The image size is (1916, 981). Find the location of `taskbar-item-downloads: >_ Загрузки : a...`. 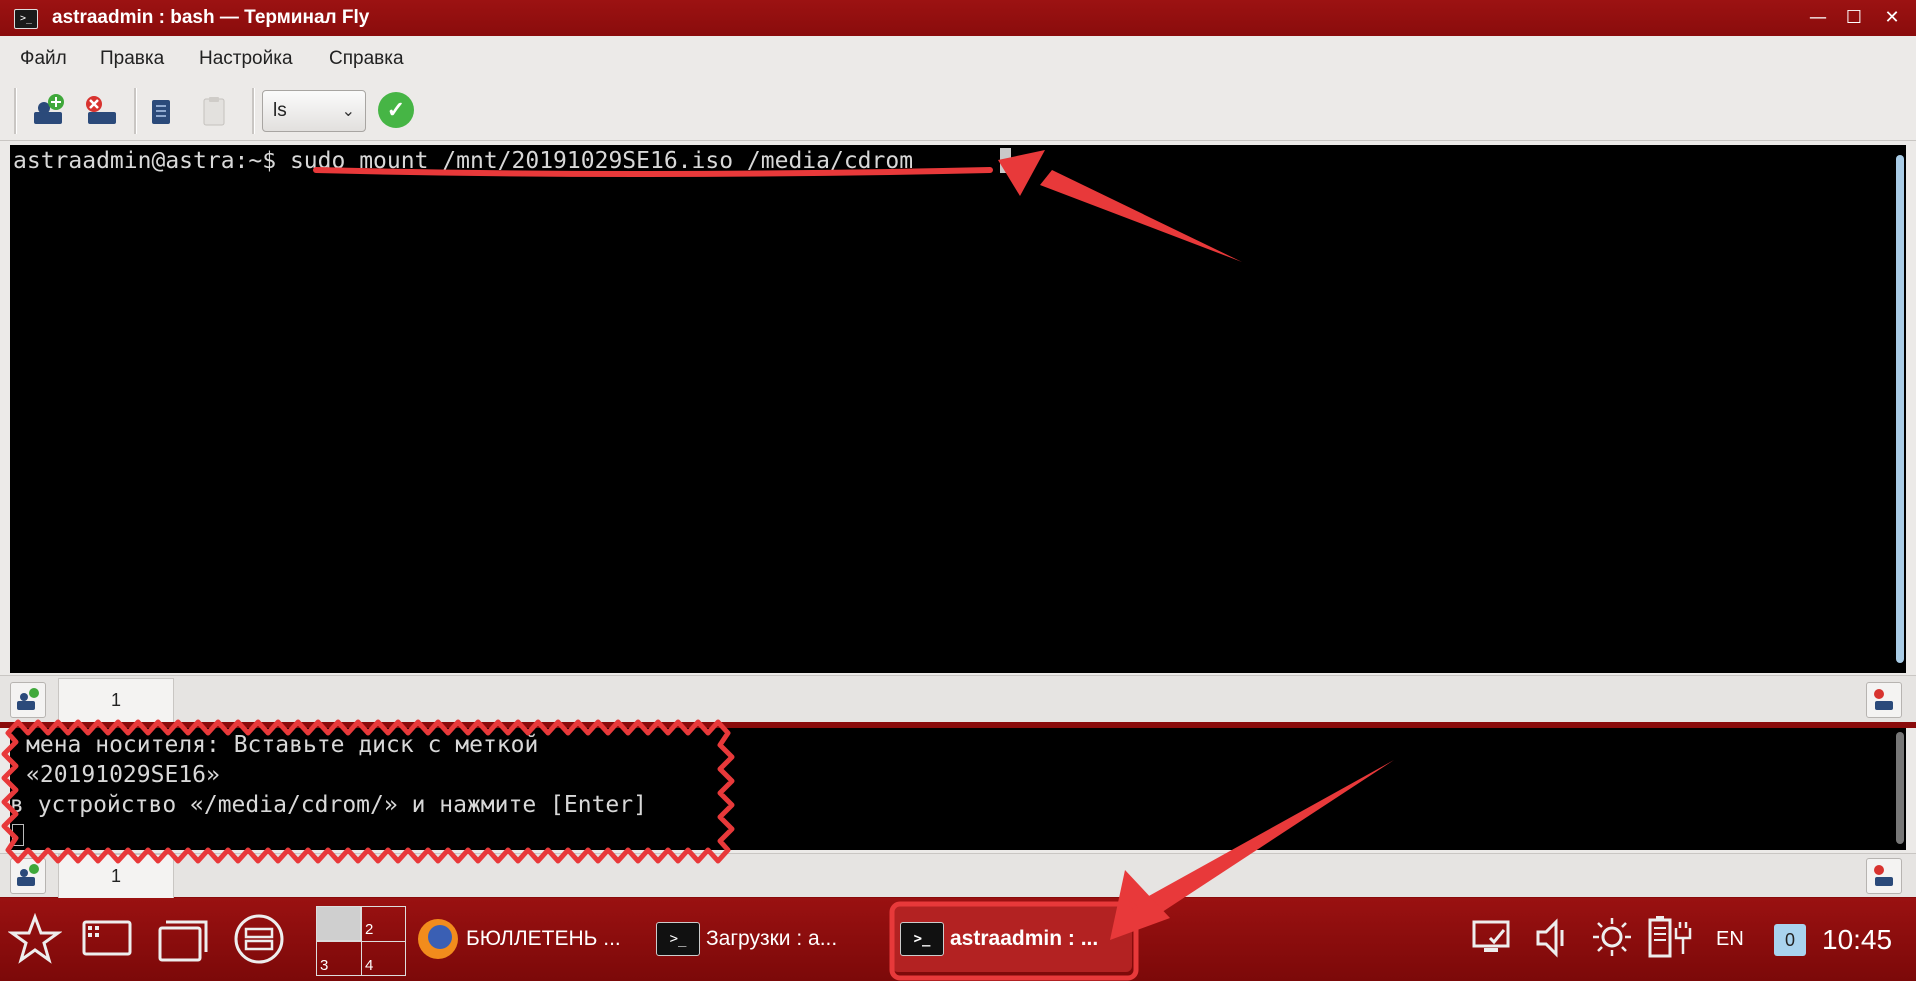

taskbar-item-downloads: >_ Загрузки : a... is located at coordinates (761, 939).